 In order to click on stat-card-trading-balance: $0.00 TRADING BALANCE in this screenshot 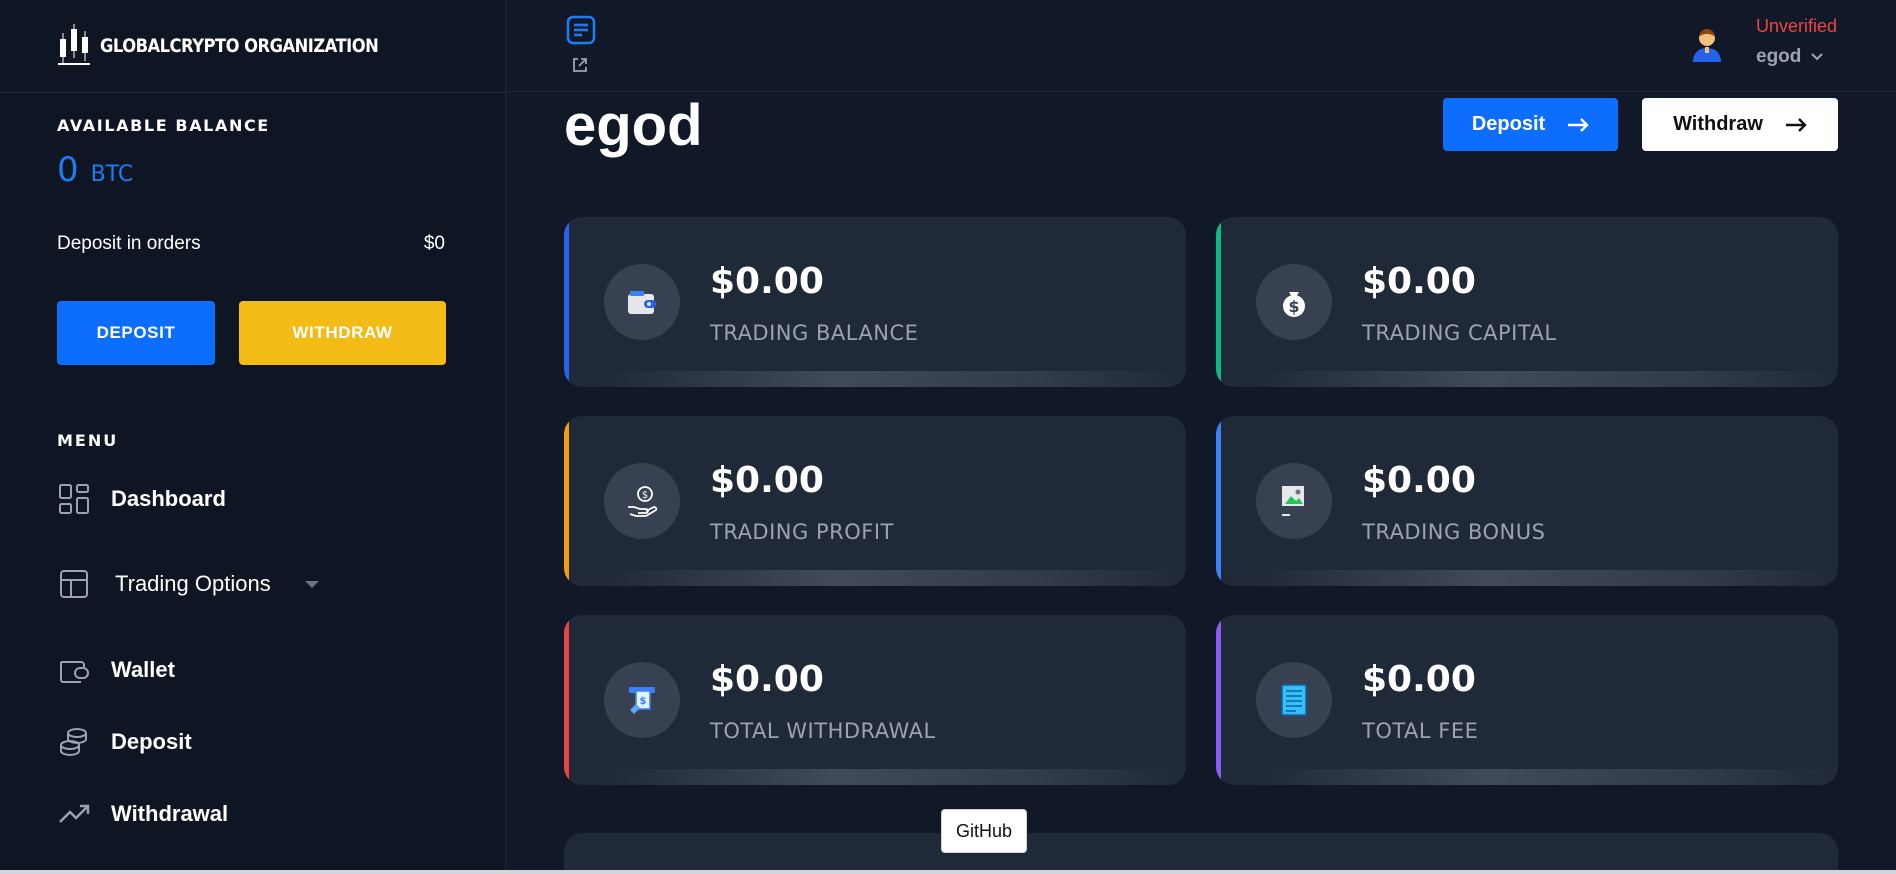, I will do `click(875, 302)`.